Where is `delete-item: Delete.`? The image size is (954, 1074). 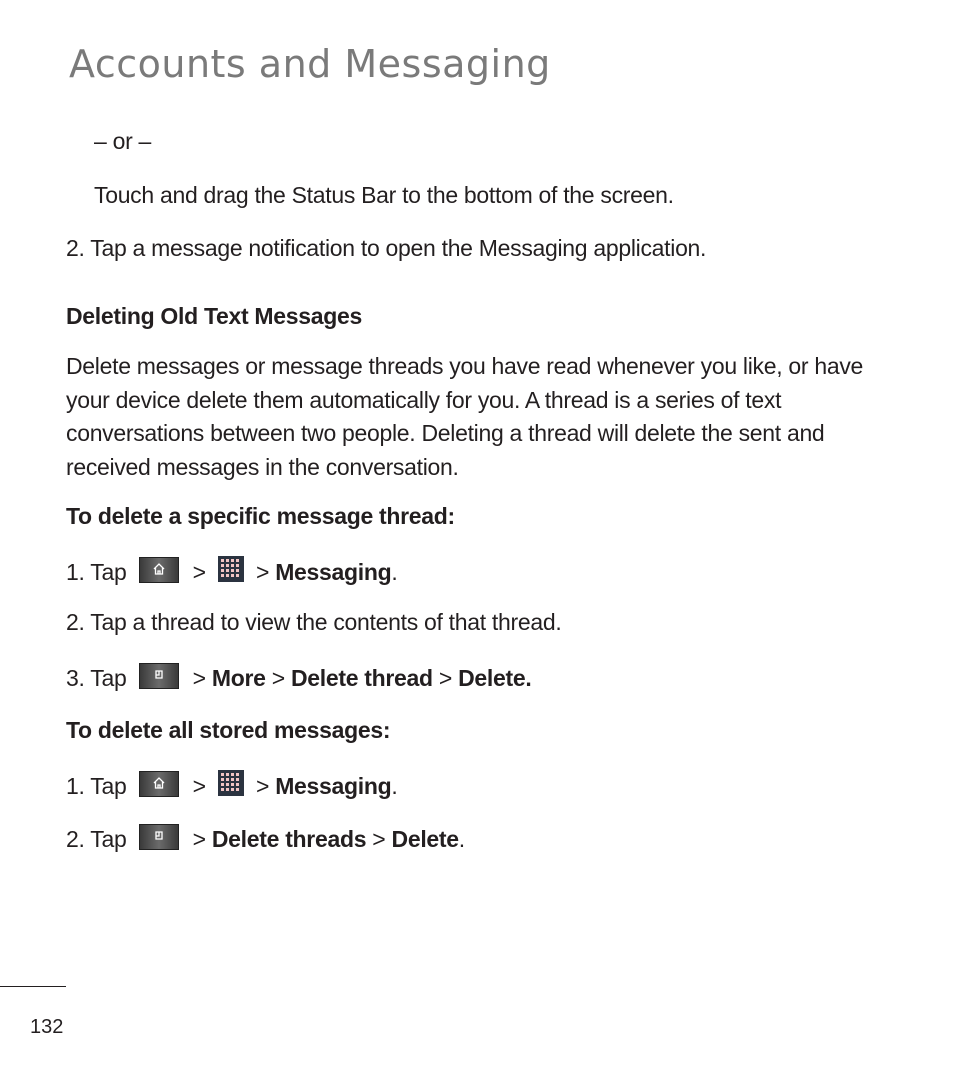
delete-item: Delete. is located at coordinates (495, 678).